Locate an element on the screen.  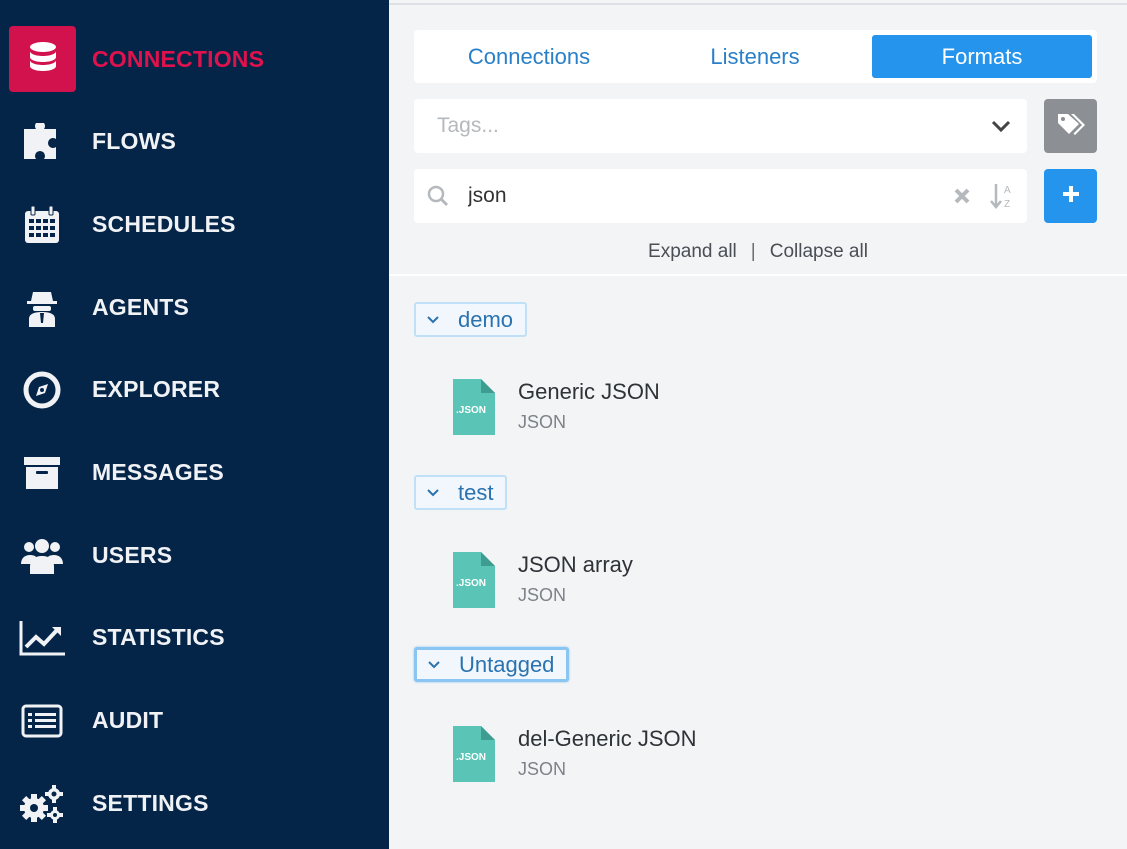
sidebar-item-statistics: STATISTICS is located at coordinates (194, 637).